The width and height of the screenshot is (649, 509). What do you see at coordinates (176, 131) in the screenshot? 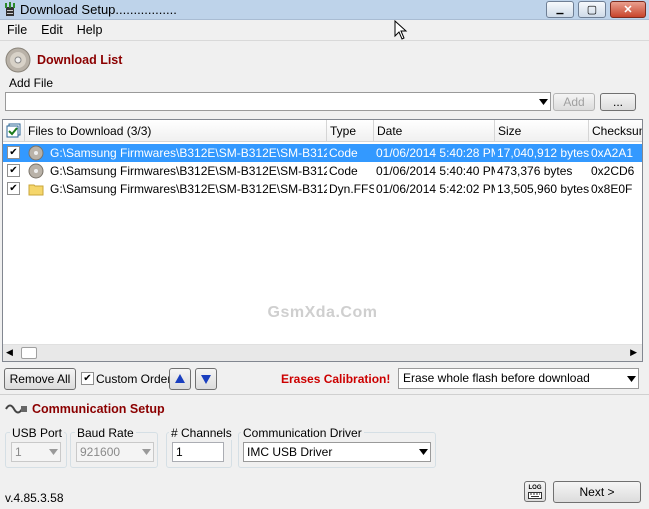
I see `column-files: Files to Download (3/3)` at bounding box center [176, 131].